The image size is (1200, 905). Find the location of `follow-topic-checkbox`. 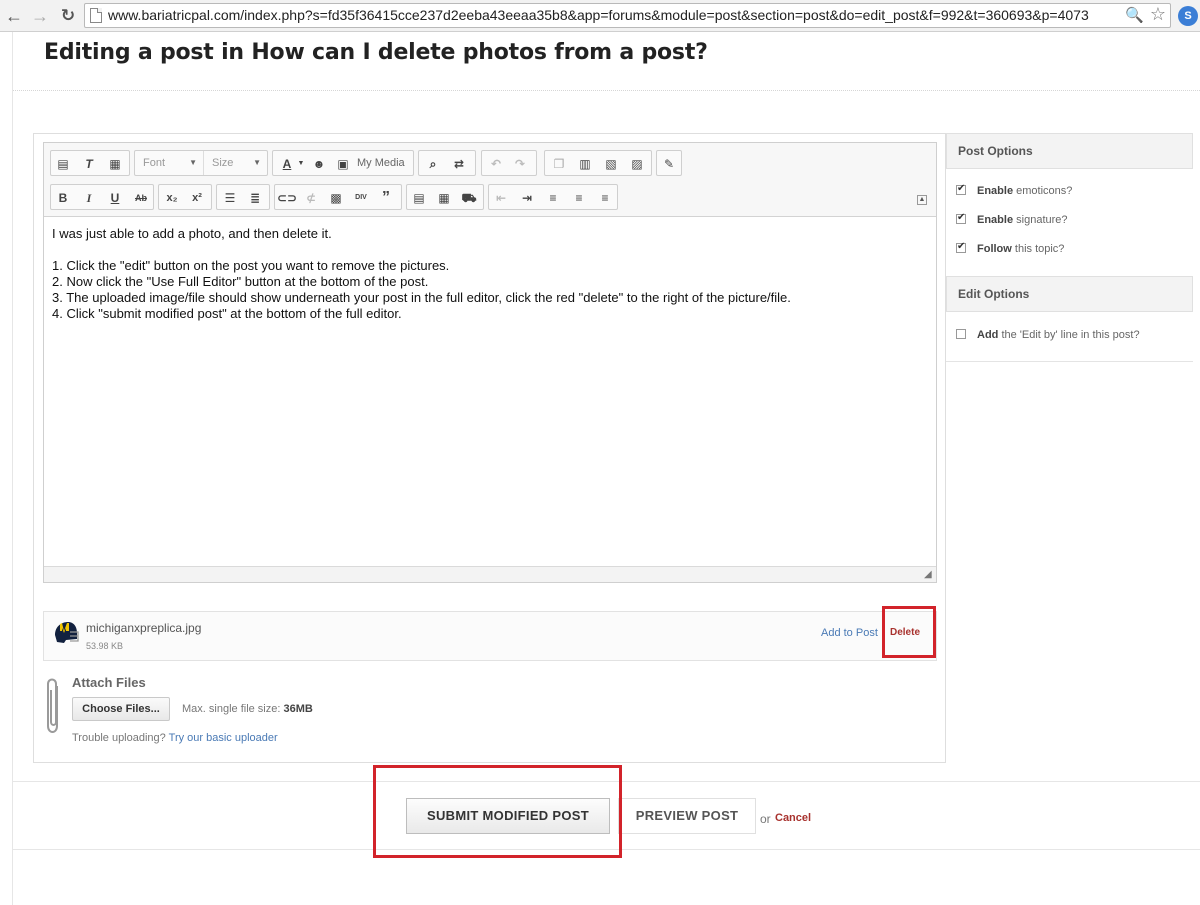

follow-topic-checkbox is located at coordinates (961, 247).